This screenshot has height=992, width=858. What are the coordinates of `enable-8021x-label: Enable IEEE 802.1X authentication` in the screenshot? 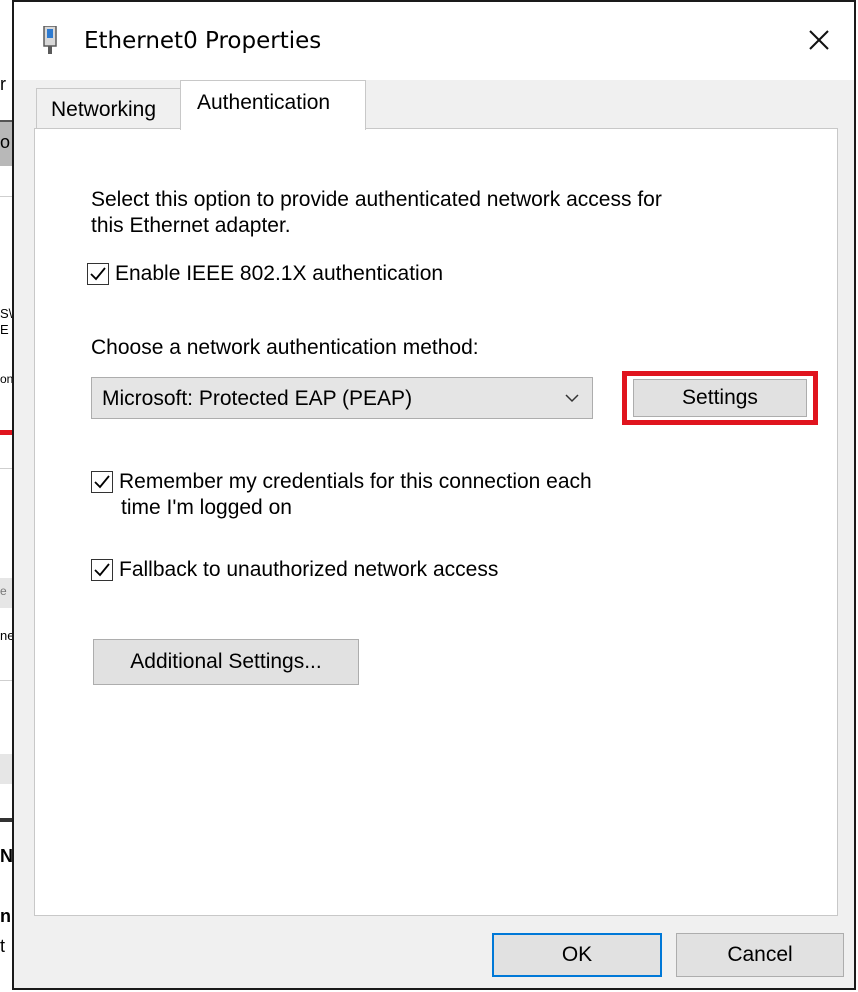 It's located at (279, 273).